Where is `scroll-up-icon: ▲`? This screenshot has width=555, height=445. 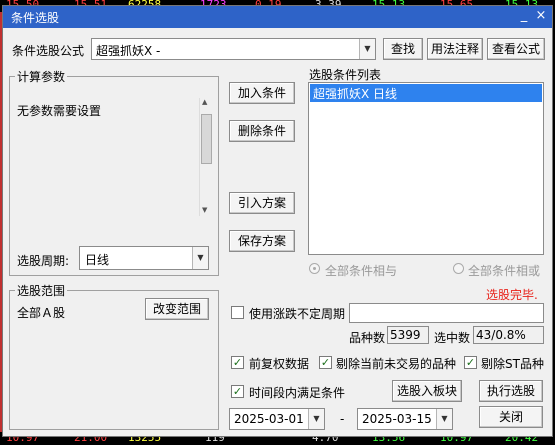
scroll-up-icon: ▲ is located at coordinates (204, 102).